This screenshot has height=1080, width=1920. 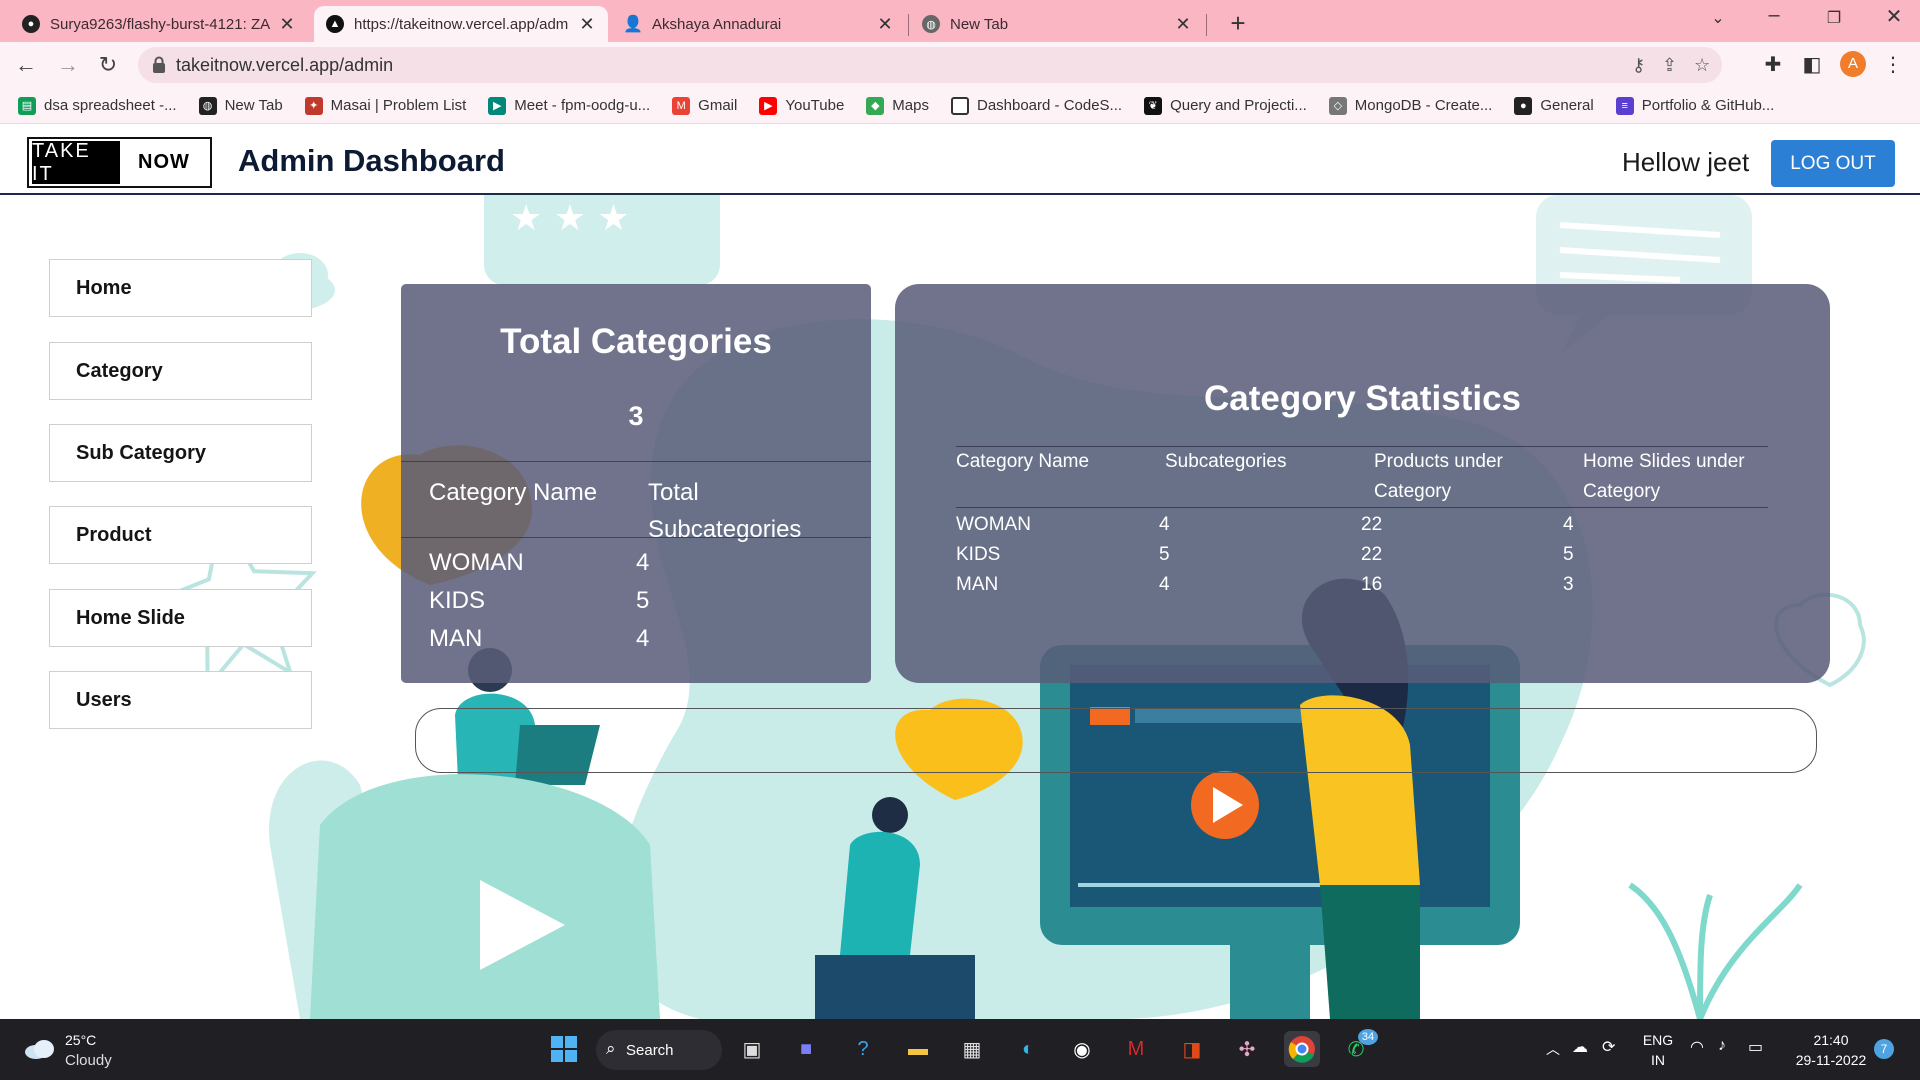 I want to click on sidepanel-icon: ◧, so click(x=1812, y=65).